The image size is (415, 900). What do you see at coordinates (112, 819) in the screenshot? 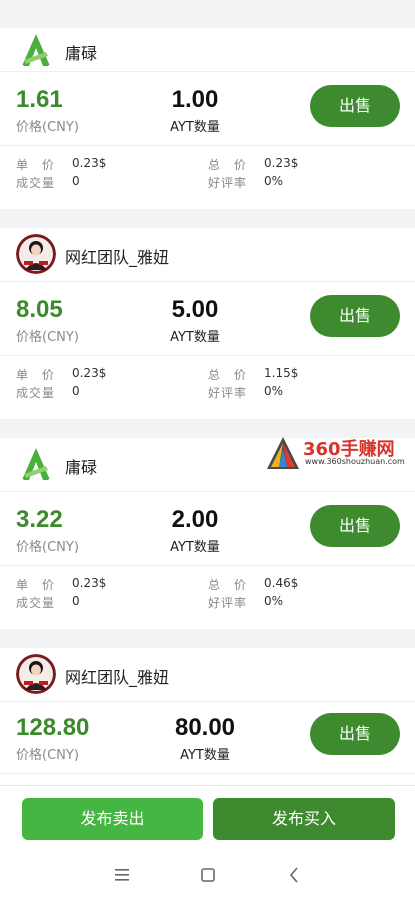
I see `publish-sell-button: 发布卖出` at bounding box center [112, 819].